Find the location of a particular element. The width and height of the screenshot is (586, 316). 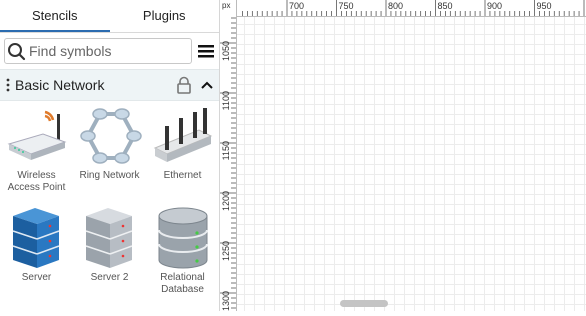

horizontal-ruler: 7007508008509009501000 is located at coordinates (403, 8).